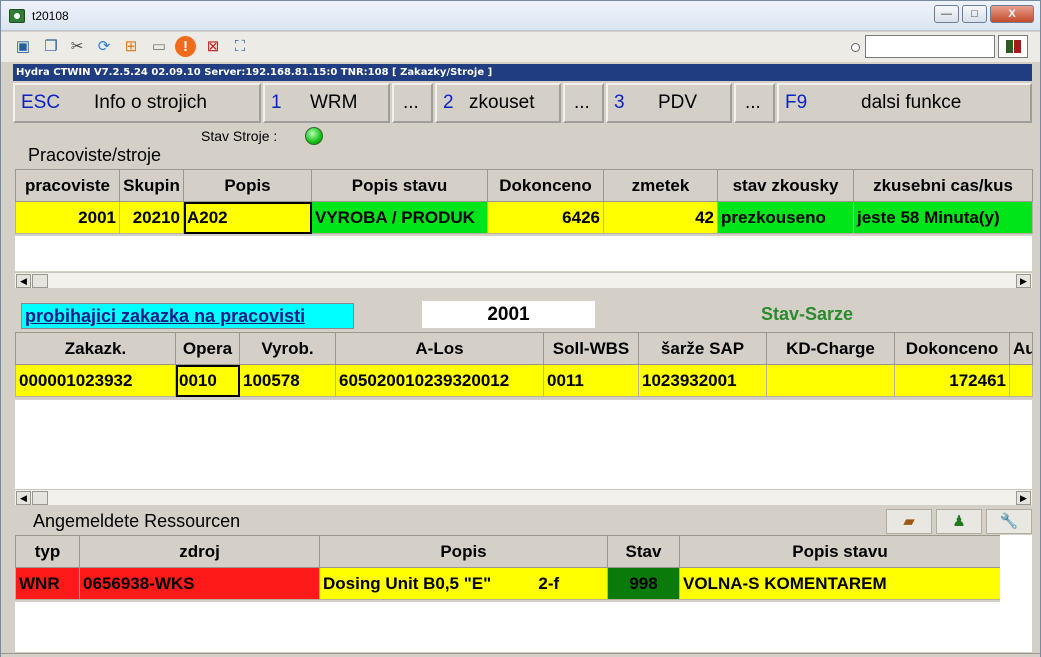  I want to click on running-order-text: probihajici zakazka na pracovisti, so click(165, 316).